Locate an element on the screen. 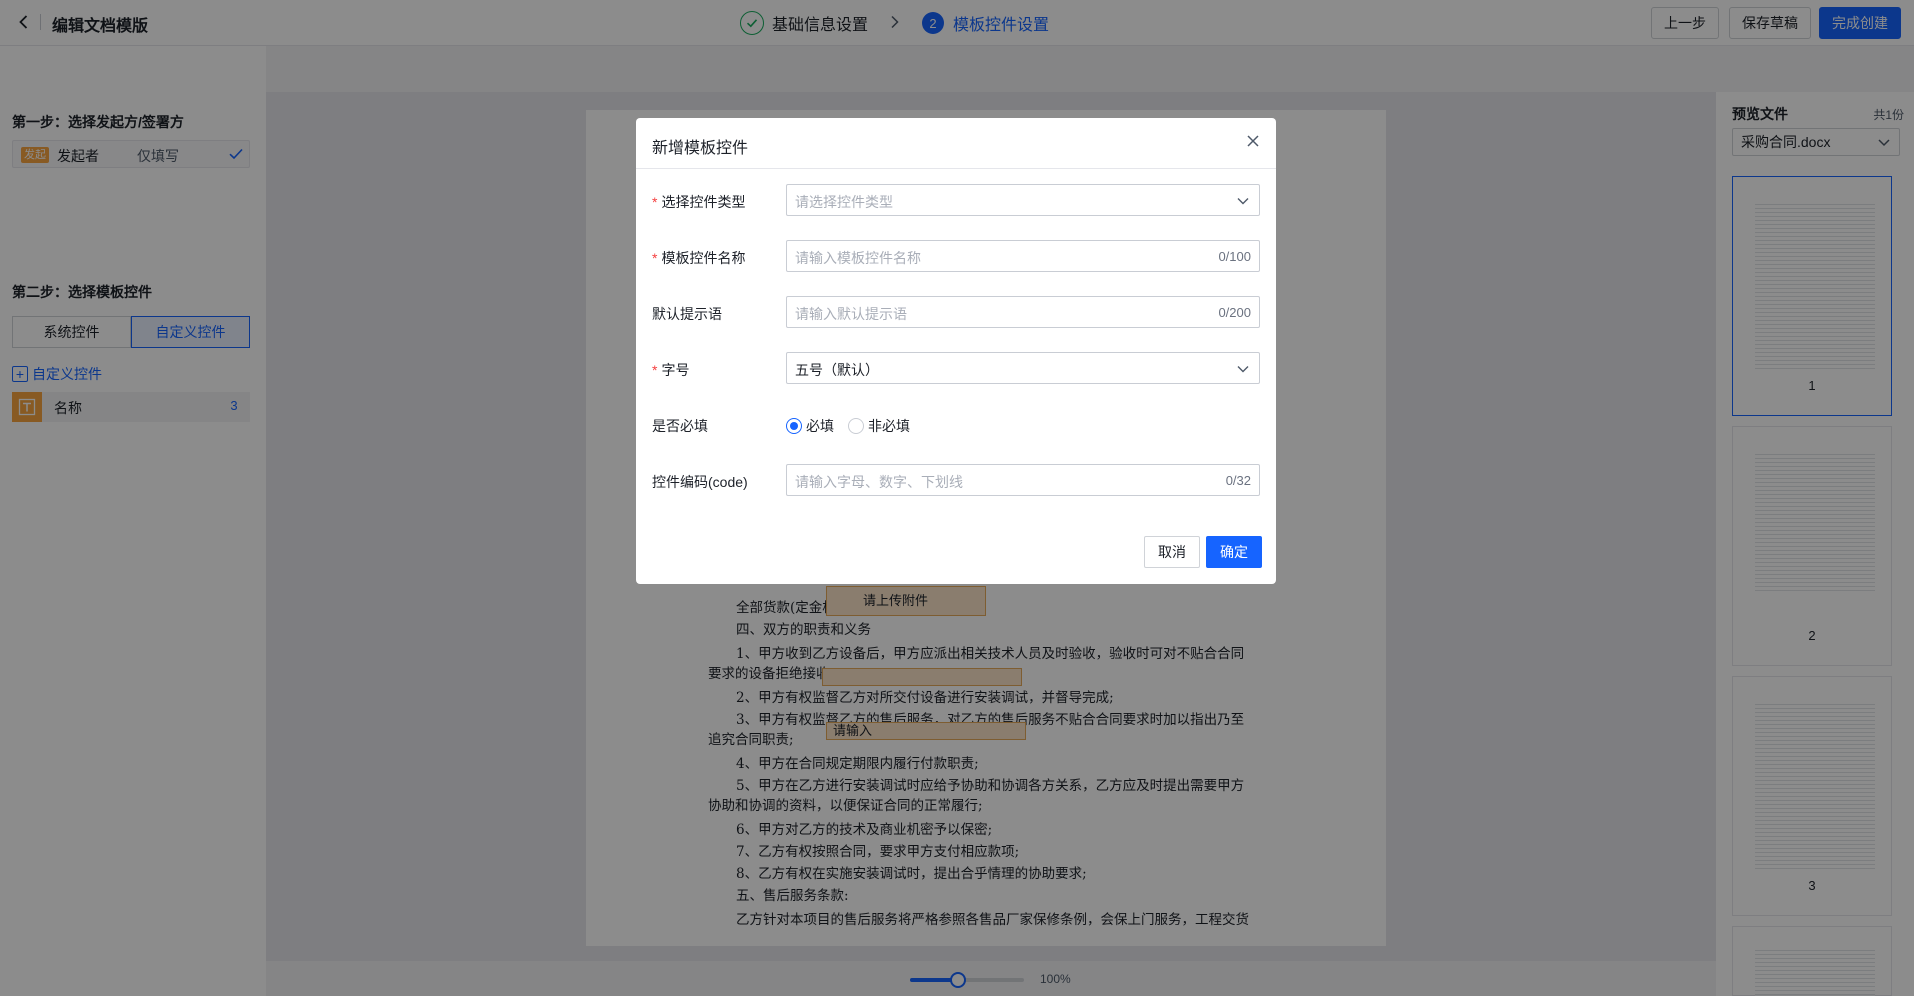 The height and width of the screenshot is (996, 1914). modal-title: 新增模板控件 is located at coordinates (700, 148).